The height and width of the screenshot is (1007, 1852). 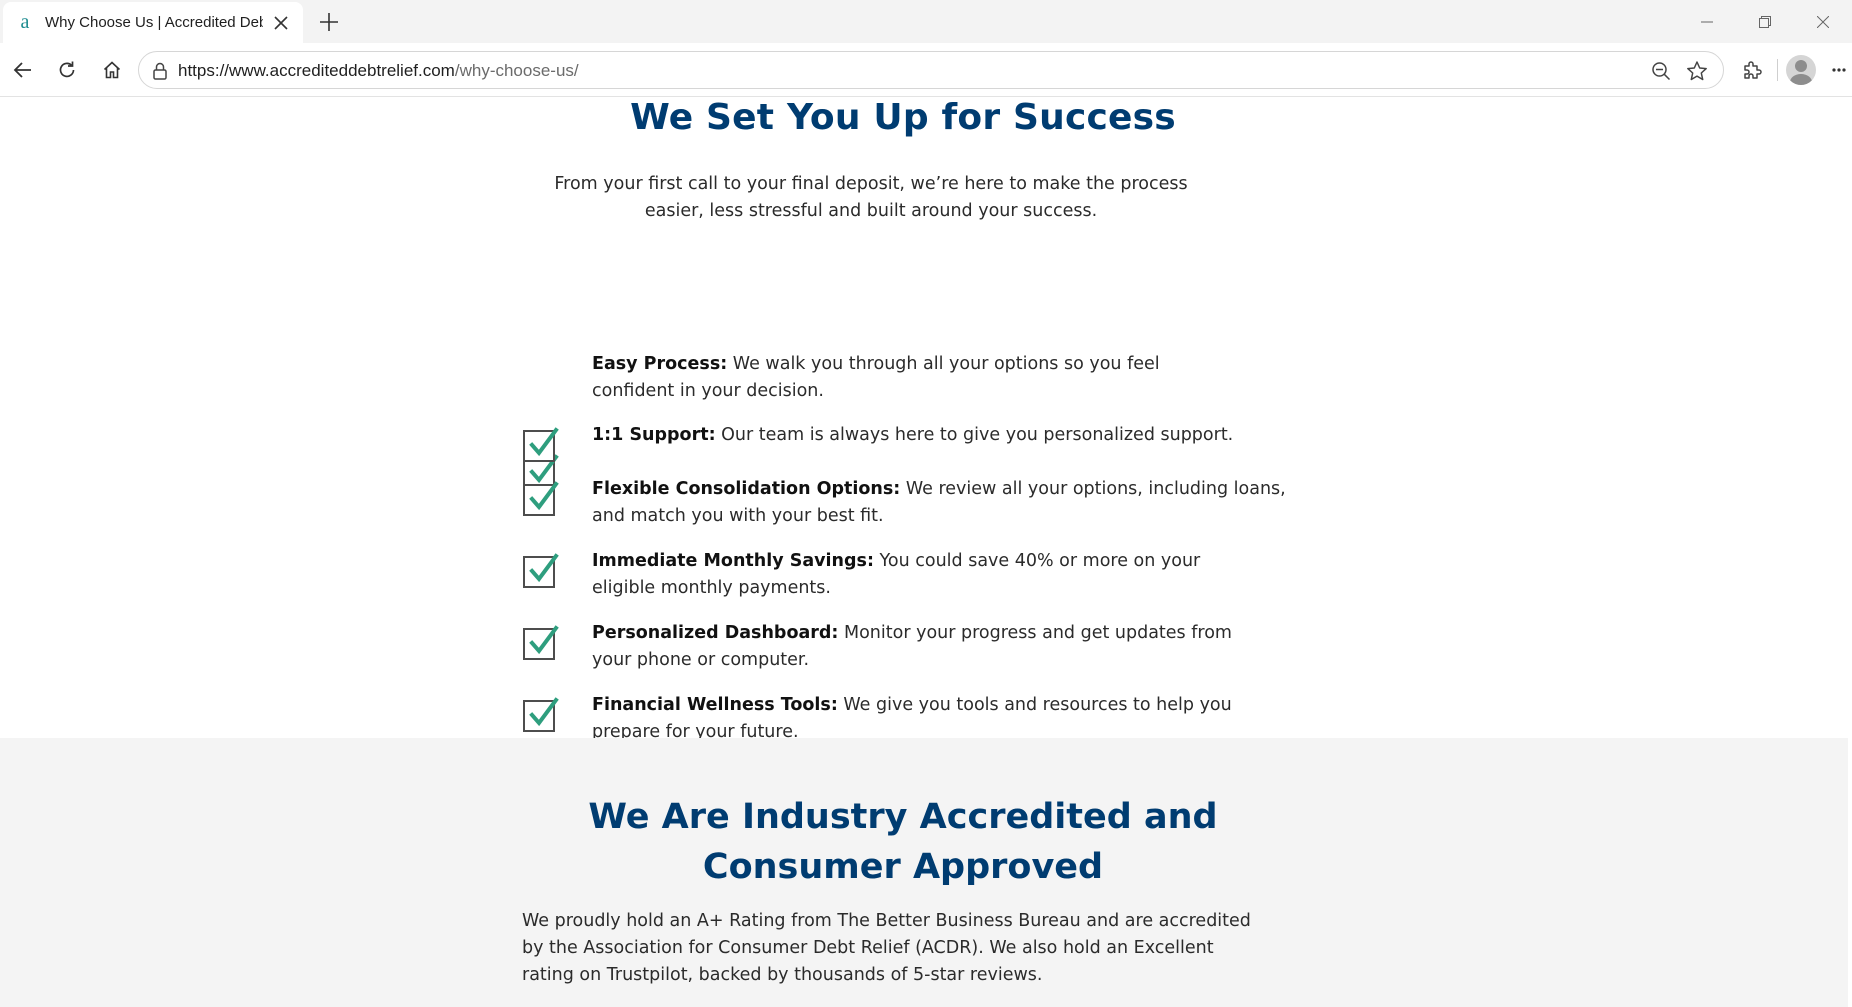 What do you see at coordinates (516, 70) in the screenshot?
I see `url-path: /why-choose-us/` at bounding box center [516, 70].